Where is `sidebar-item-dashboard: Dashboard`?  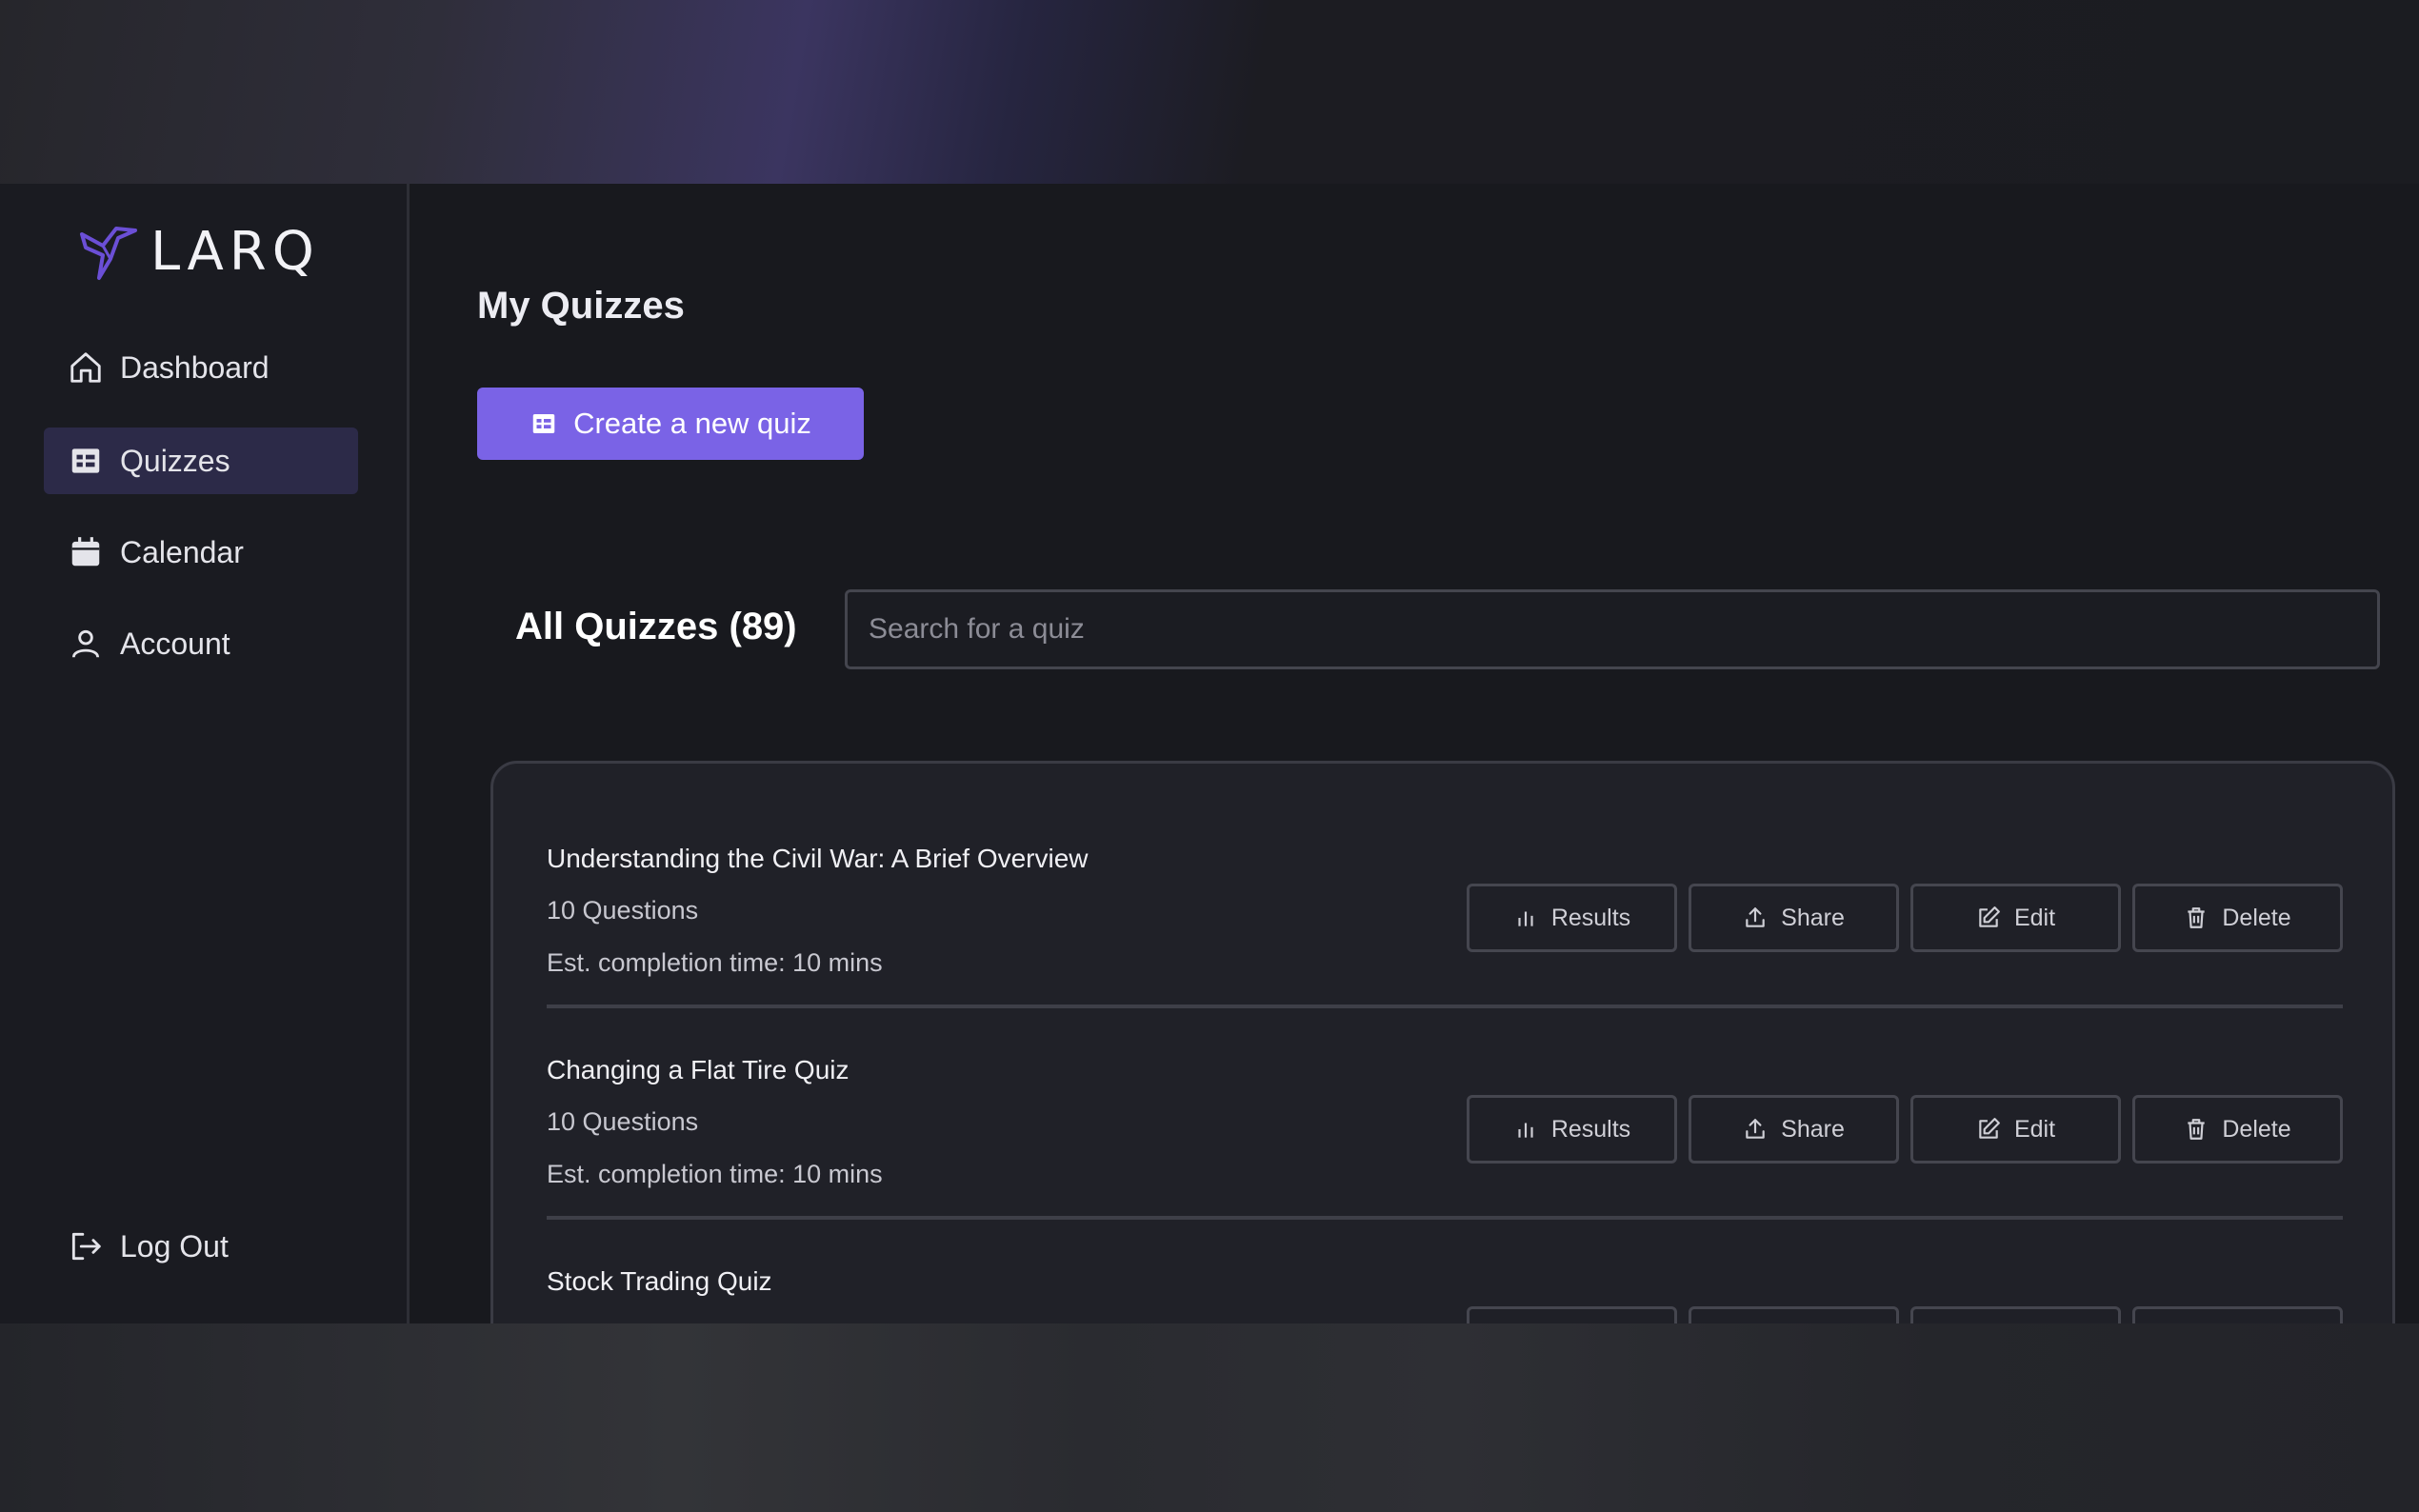 sidebar-item-dashboard: Dashboard is located at coordinates (201, 367).